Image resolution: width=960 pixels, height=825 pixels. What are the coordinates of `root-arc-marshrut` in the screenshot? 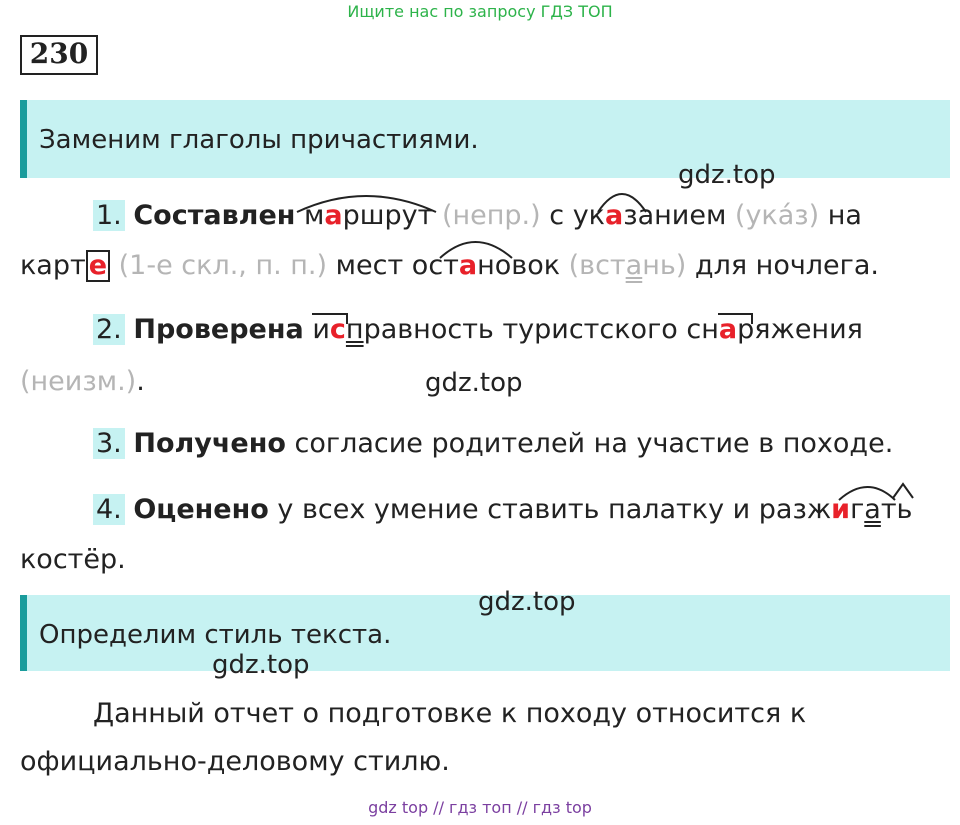 It's located at (366, 204).